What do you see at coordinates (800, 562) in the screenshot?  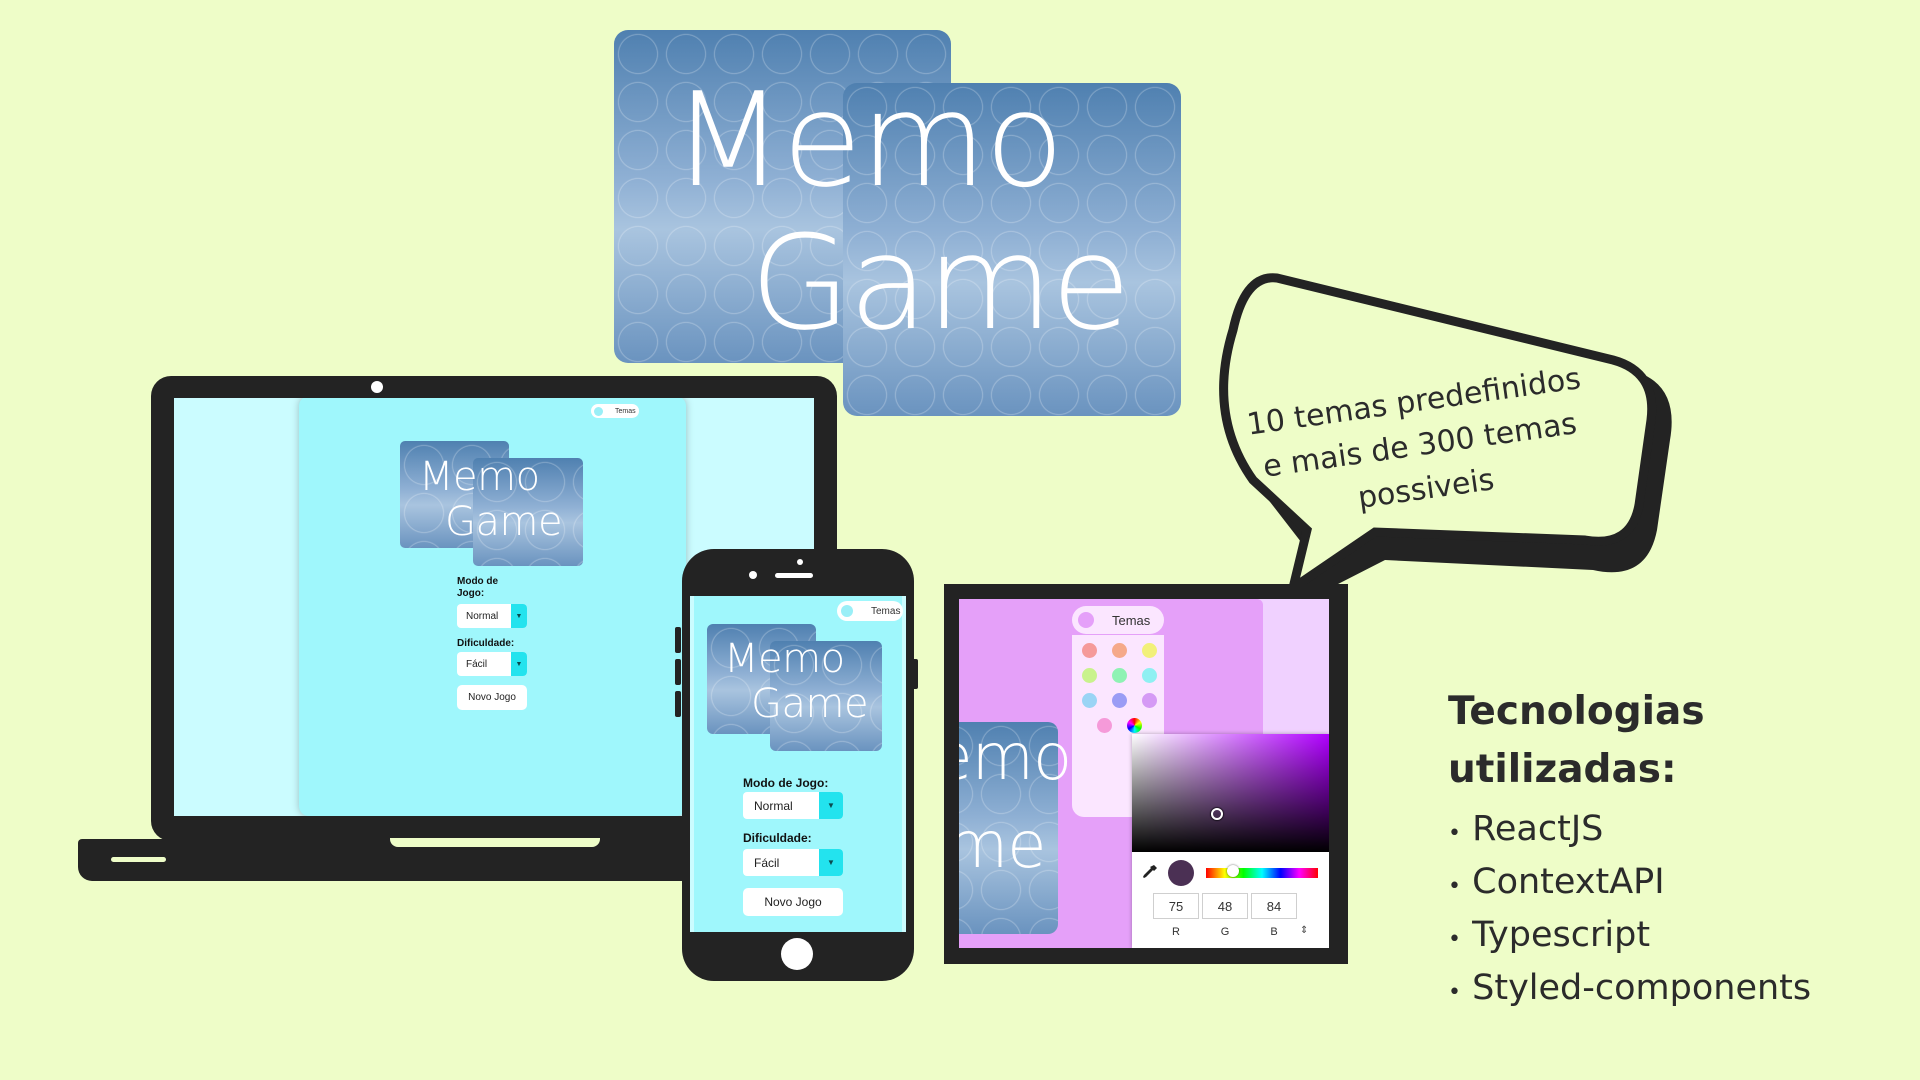 I see `phone-sensor` at bounding box center [800, 562].